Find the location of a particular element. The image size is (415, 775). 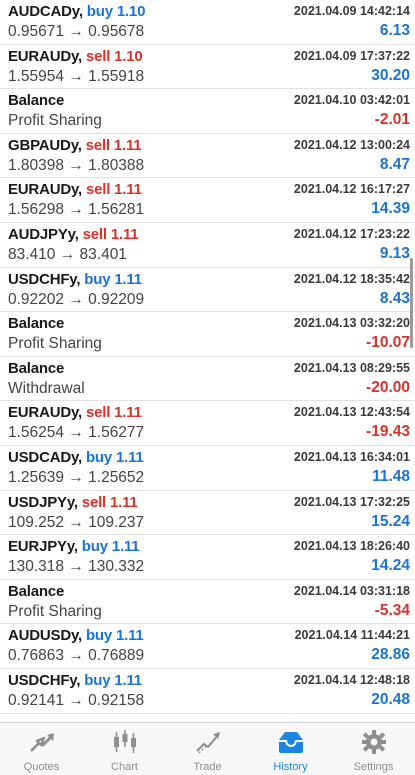

row-detail: 0.92202 → 0.92209 is located at coordinates (76, 299).